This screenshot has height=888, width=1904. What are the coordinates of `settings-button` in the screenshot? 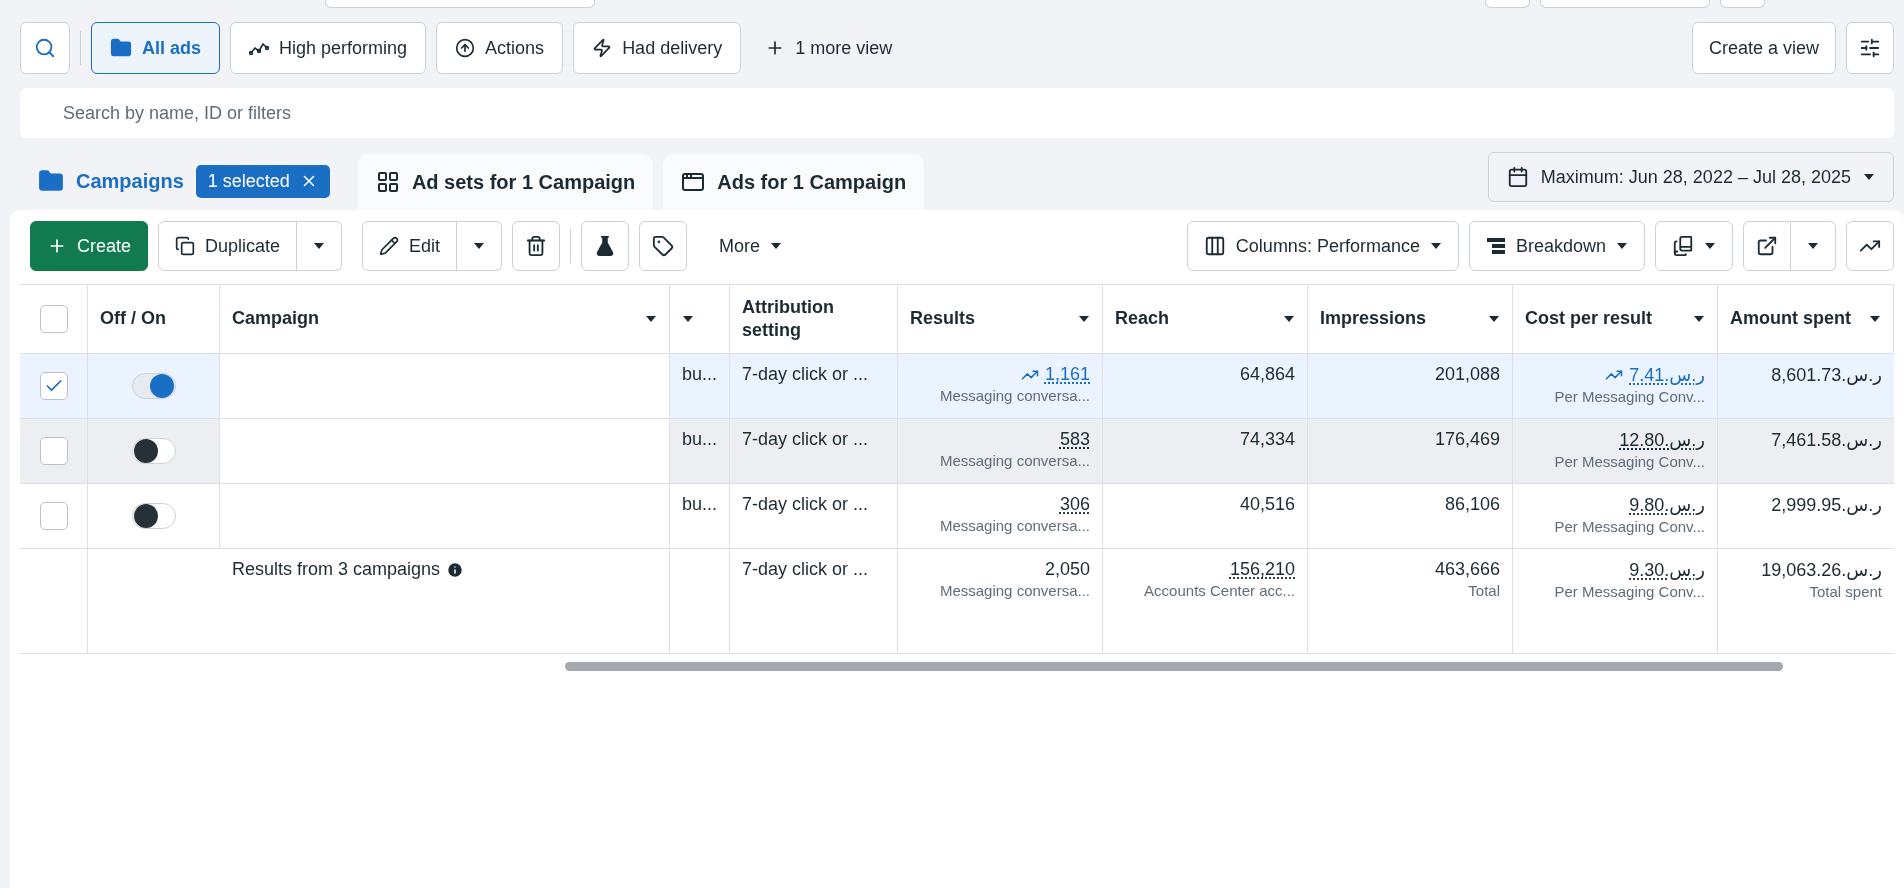 It's located at (1870, 48).